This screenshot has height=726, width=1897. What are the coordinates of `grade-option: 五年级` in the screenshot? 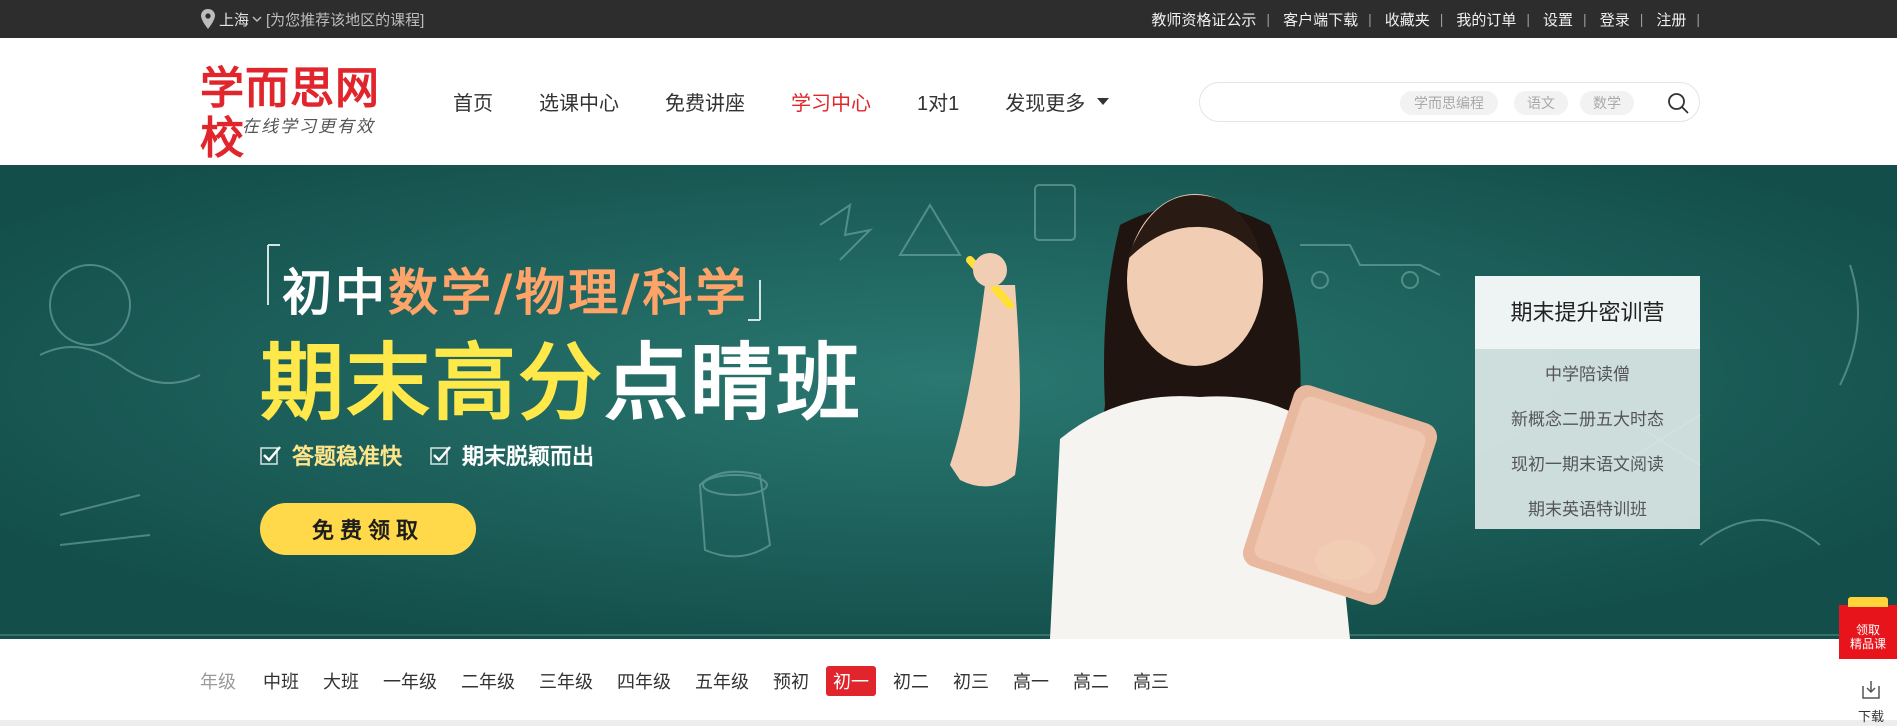 It's located at (722, 681).